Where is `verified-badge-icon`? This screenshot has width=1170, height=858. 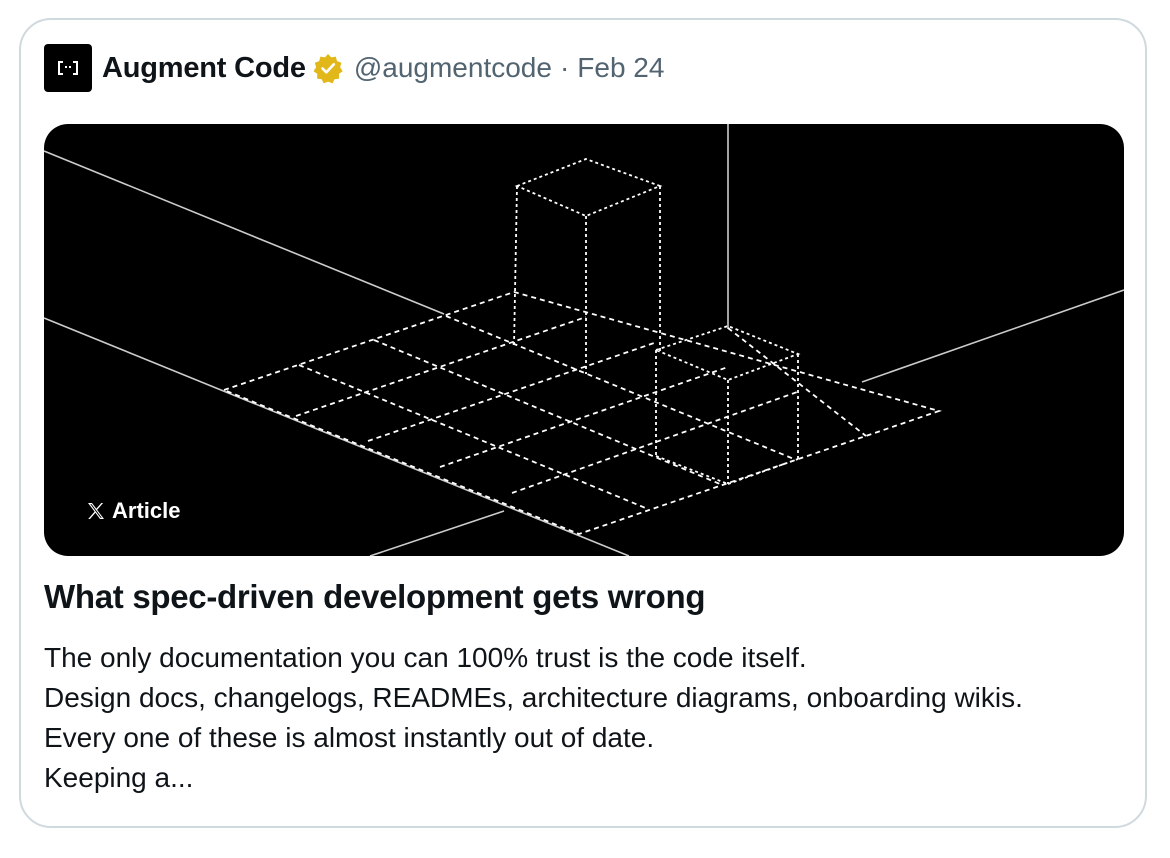 verified-badge-icon is located at coordinates (328, 69).